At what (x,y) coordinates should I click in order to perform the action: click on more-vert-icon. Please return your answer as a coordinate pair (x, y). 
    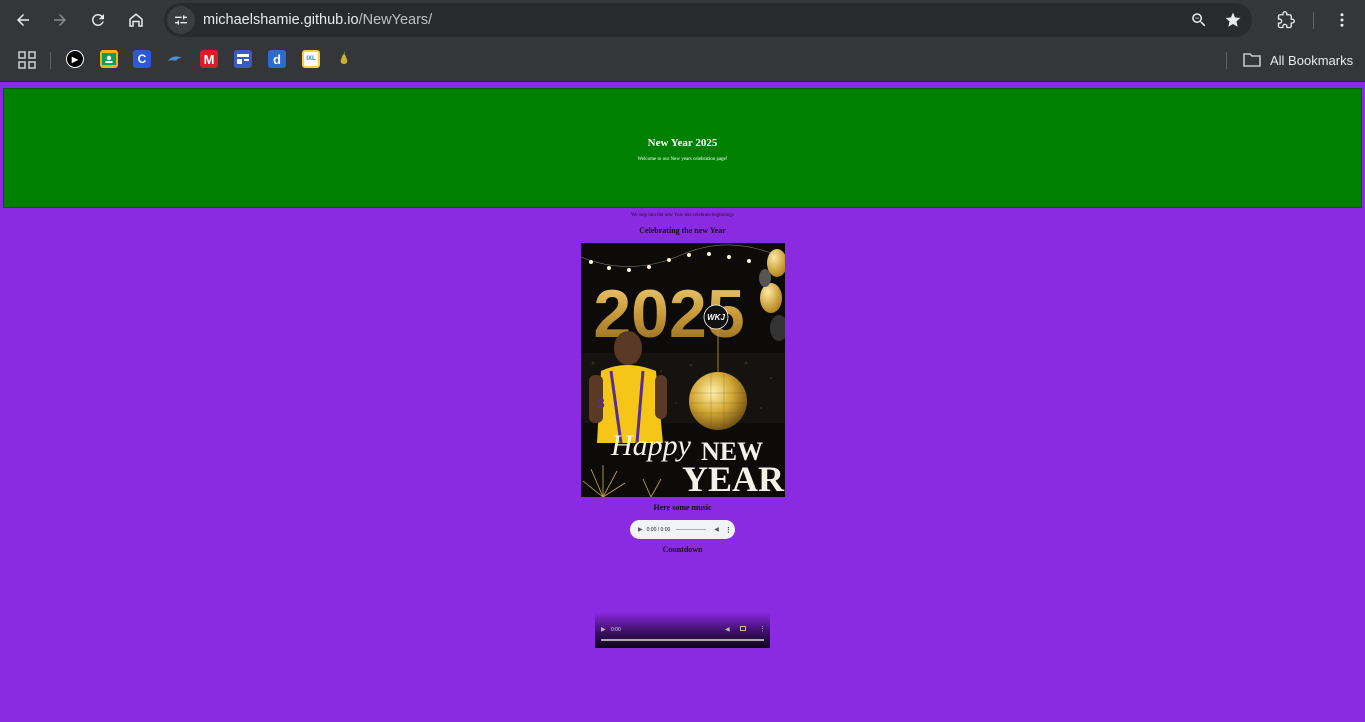
    Looking at the image, I should click on (1342, 20).